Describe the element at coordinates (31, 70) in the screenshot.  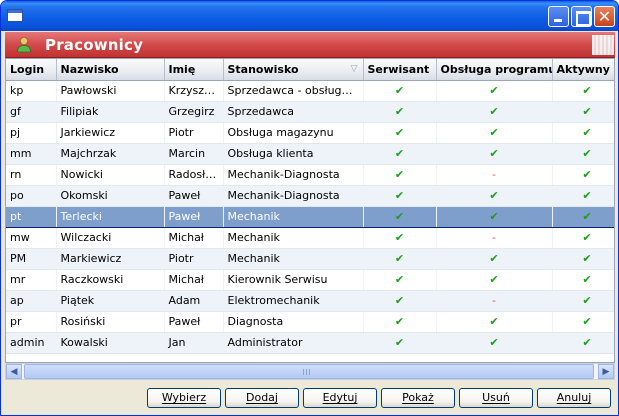
I see `column-header-login: Login` at that location.